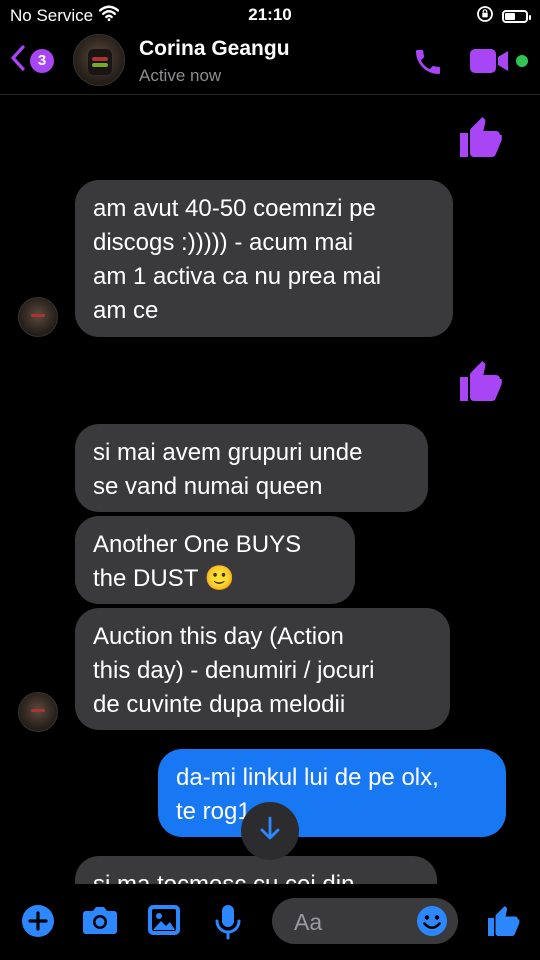 This screenshot has width=540, height=960. Describe the element at coordinates (354, 922) in the screenshot. I see `message-input` at that location.